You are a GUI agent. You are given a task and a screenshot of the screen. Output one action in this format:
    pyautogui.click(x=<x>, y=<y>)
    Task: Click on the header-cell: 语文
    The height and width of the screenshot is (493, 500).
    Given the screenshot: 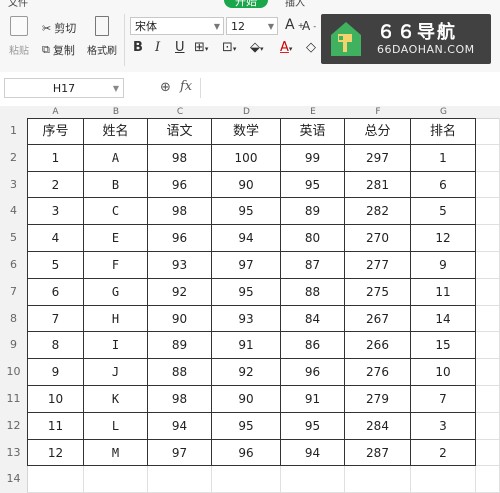 What is the action you would take?
    pyautogui.click(x=180, y=131)
    